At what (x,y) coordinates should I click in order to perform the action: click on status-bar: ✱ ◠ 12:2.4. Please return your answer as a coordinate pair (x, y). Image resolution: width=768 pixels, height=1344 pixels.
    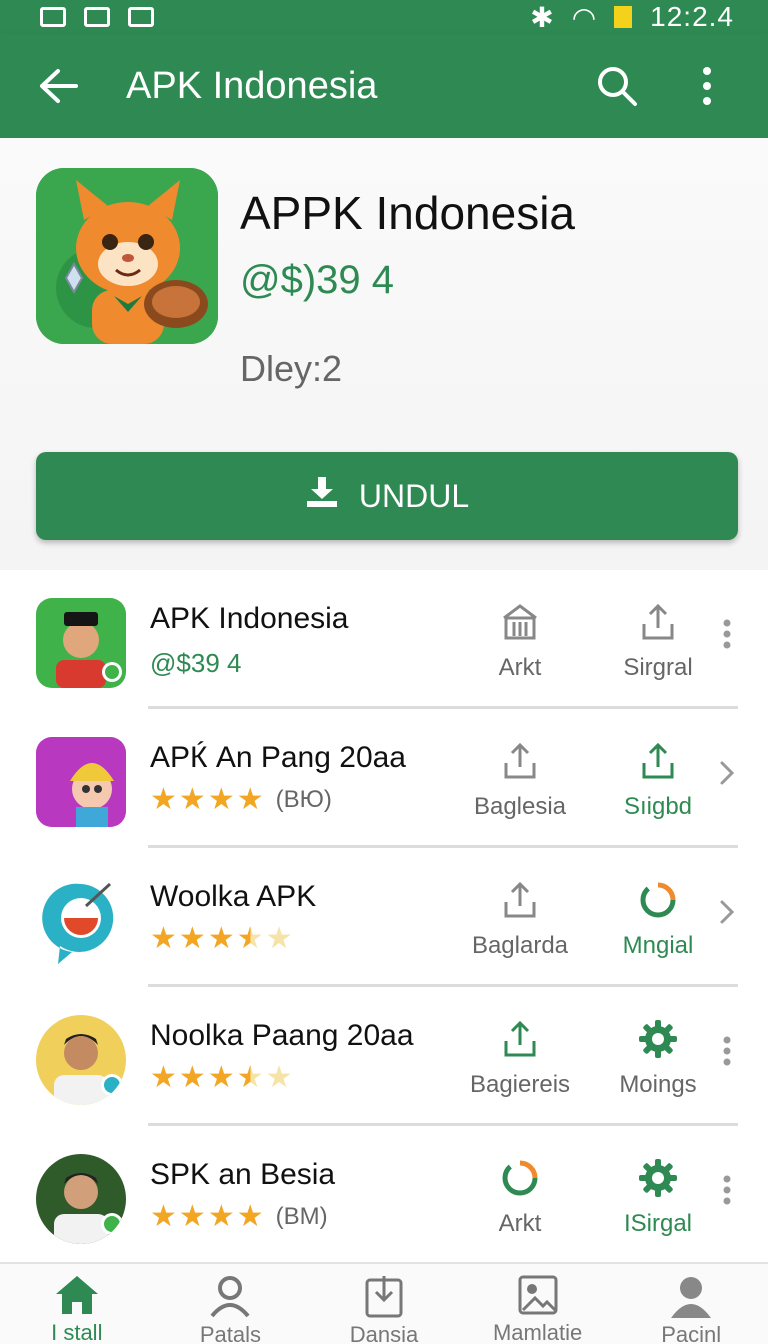
    Looking at the image, I should click on (384, 17).